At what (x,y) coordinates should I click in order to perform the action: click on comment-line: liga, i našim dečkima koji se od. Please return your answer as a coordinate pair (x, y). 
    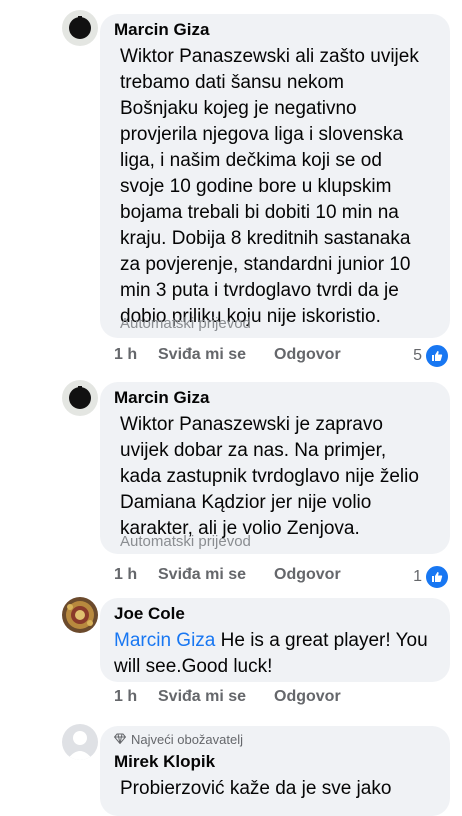
    Looking at the image, I should click on (251, 160).